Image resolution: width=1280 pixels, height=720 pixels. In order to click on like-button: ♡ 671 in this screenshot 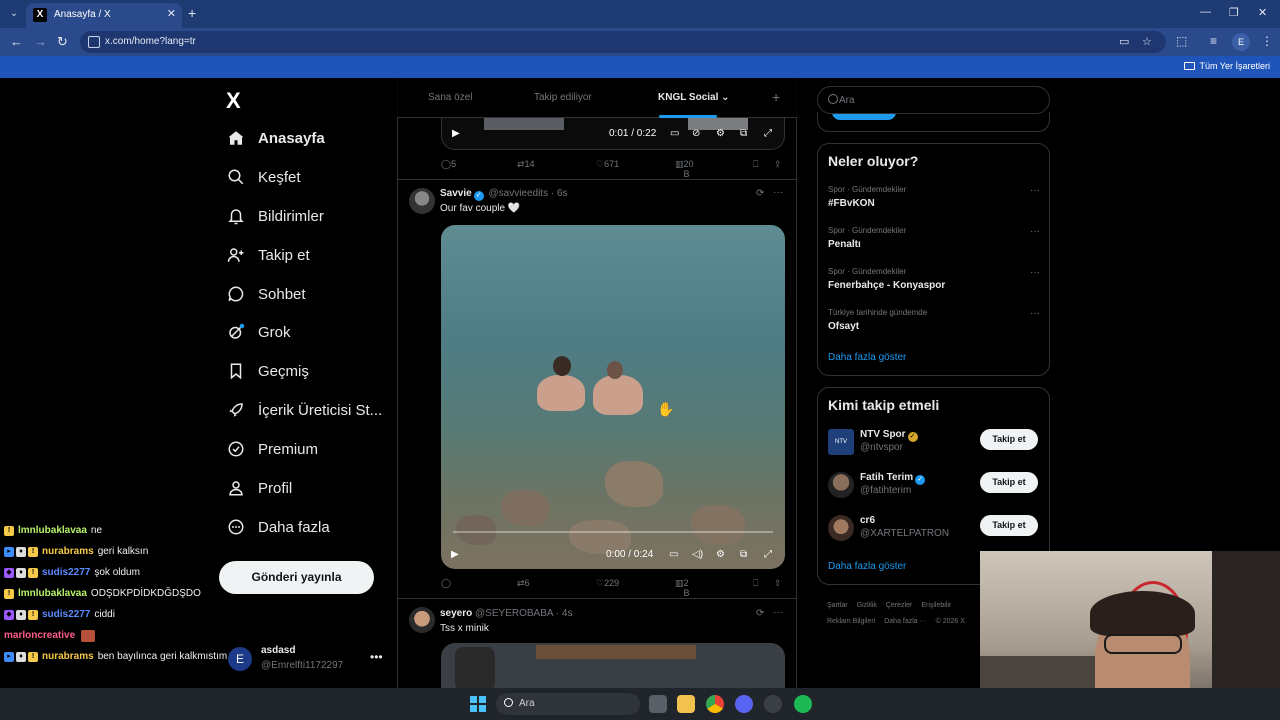, I will do `click(607, 164)`.